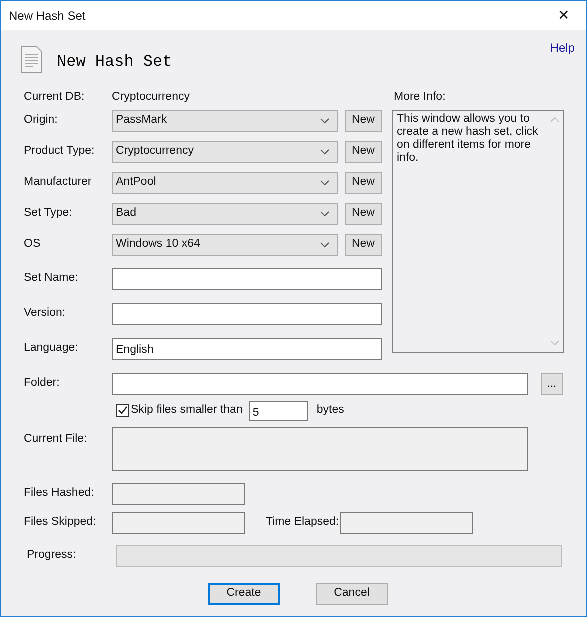  What do you see at coordinates (32, 60) in the screenshot?
I see `document-icon` at bounding box center [32, 60].